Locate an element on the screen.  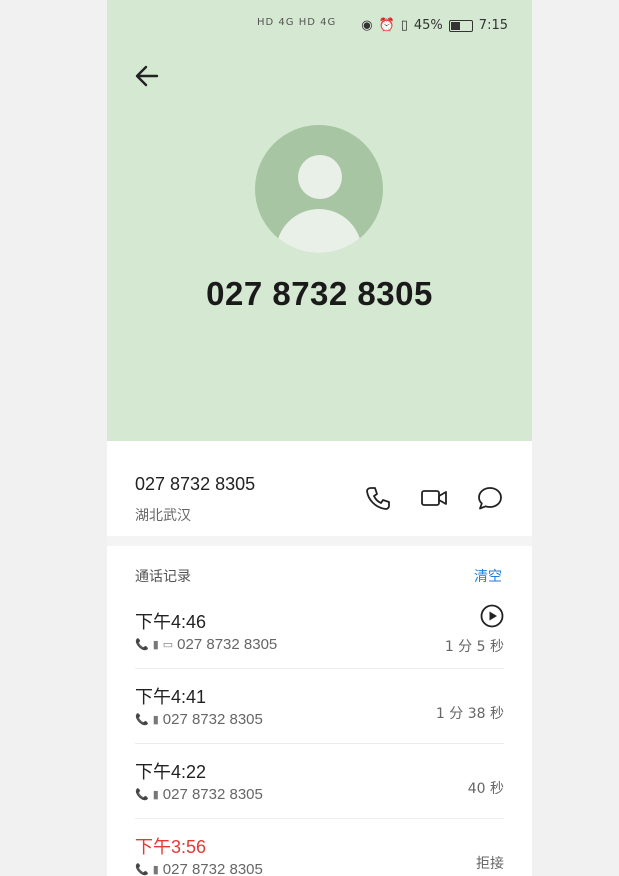
phone-icon is located at coordinates (378, 498).